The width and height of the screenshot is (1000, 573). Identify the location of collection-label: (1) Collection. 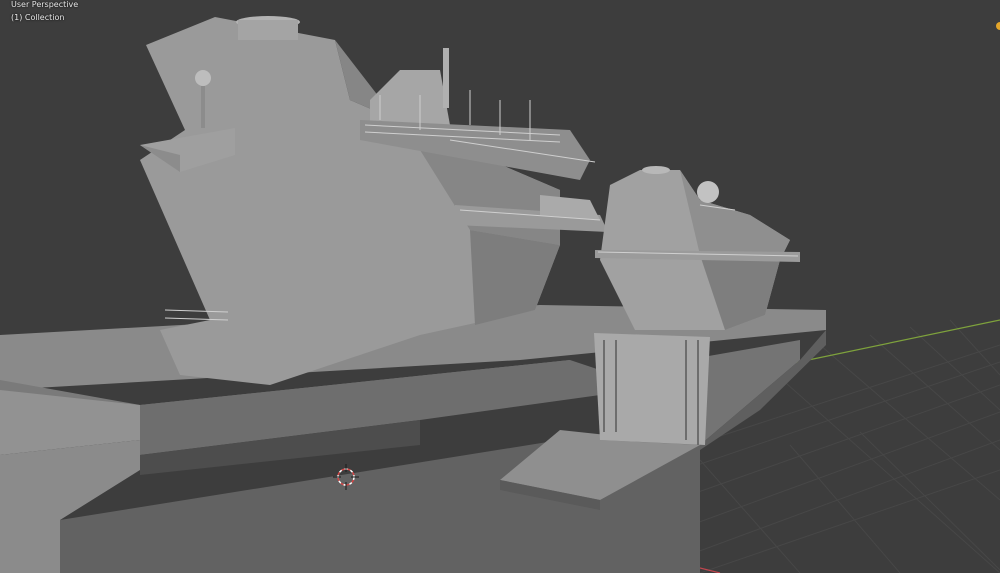
(38, 17).